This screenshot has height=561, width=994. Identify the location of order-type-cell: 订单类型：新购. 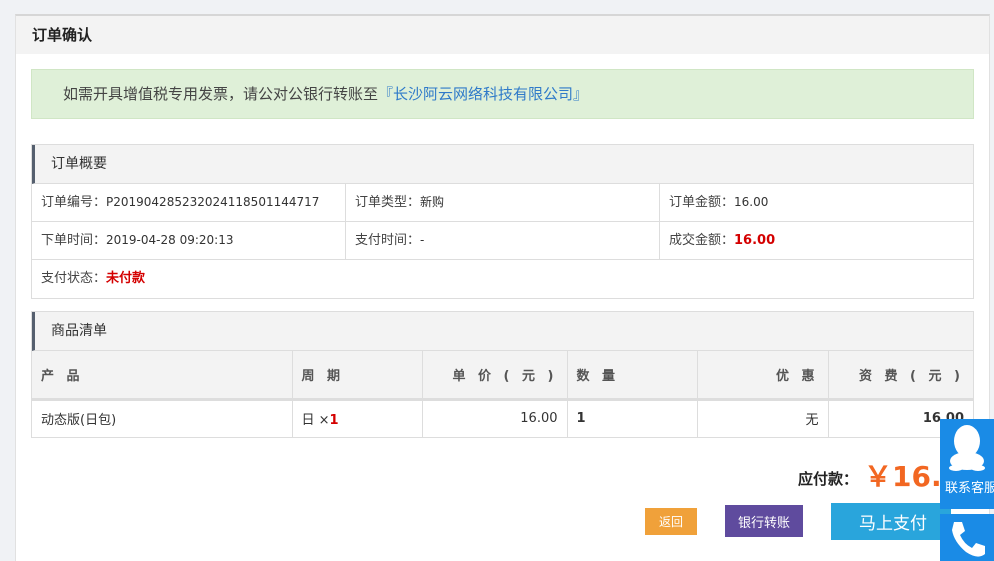
(503, 202).